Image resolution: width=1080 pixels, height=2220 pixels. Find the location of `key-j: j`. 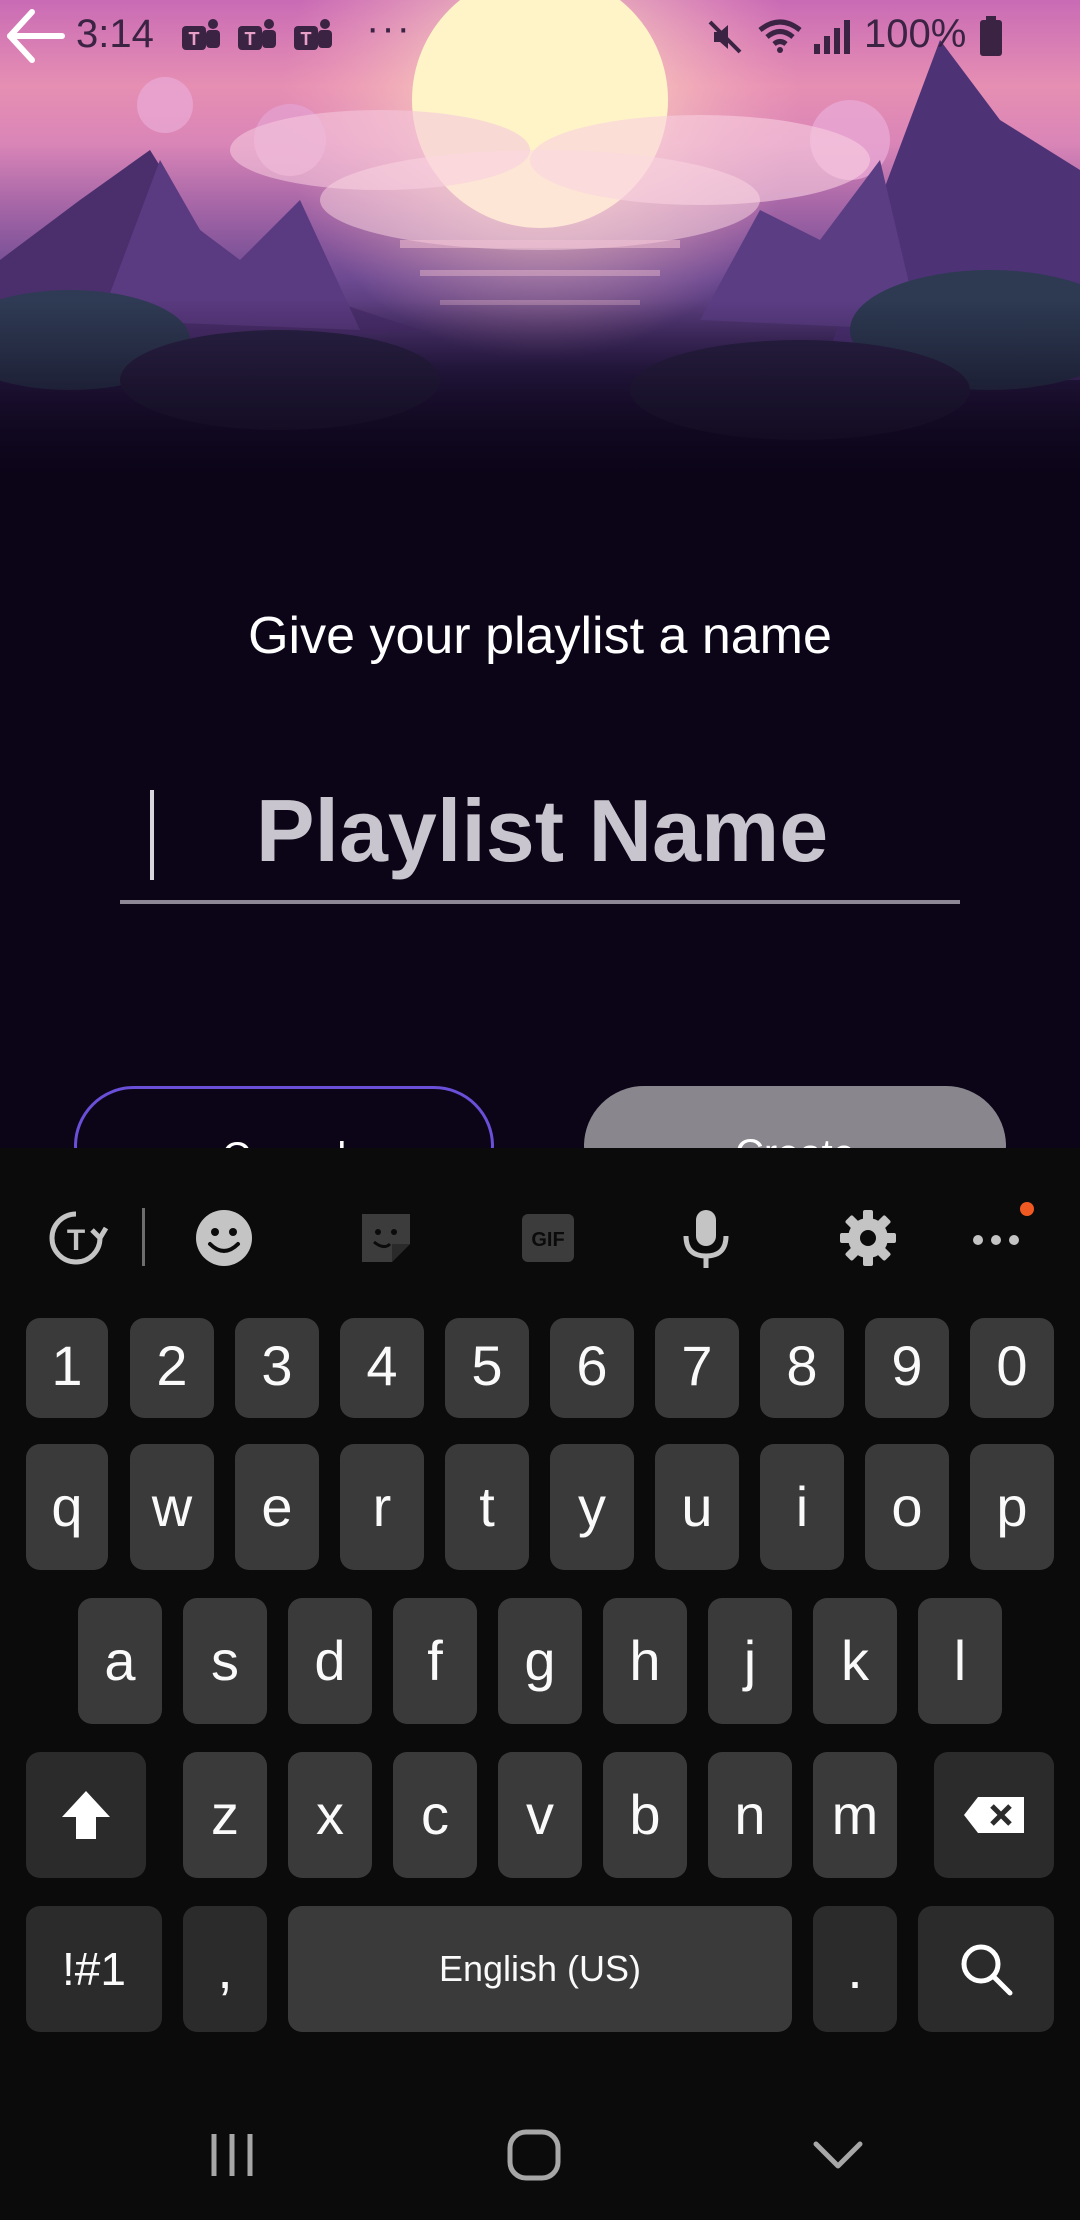

key-j: j is located at coordinates (750, 1661).